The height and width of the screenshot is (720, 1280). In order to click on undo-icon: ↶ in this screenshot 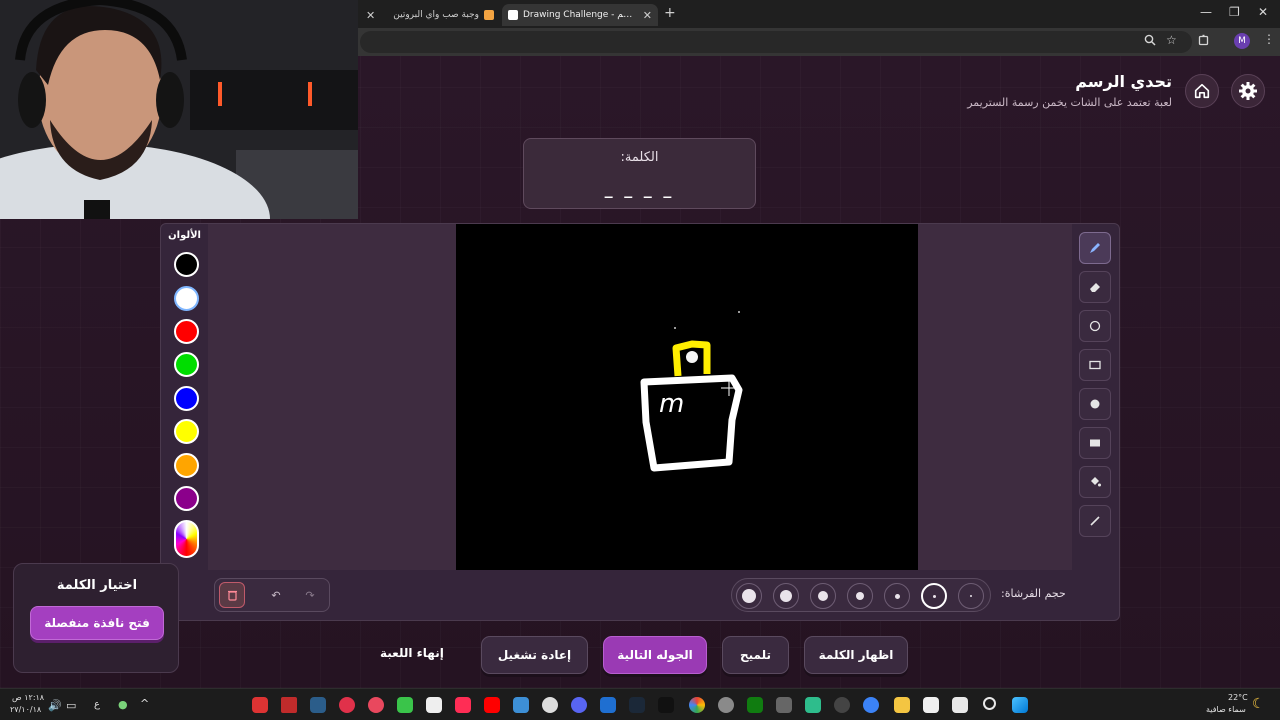, I will do `click(276, 595)`.